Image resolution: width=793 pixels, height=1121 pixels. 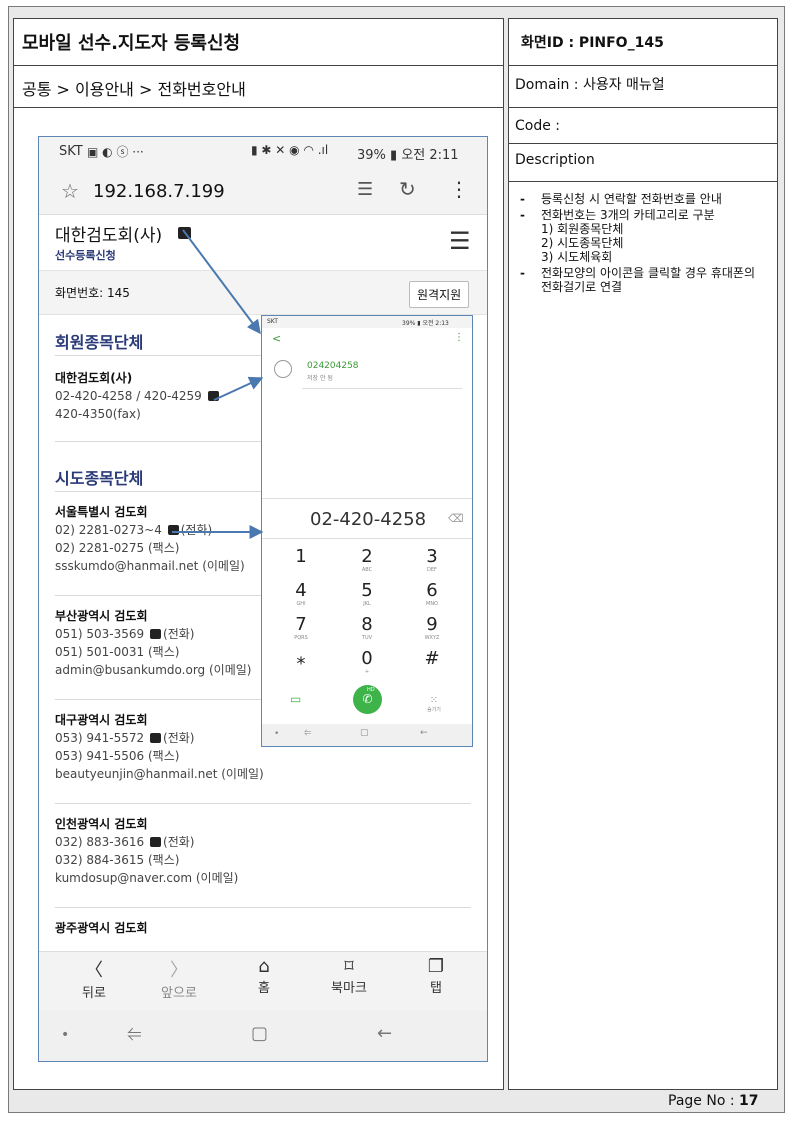 I want to click on org-name: 광주광역시 검도회, so click(x=101, y=928).